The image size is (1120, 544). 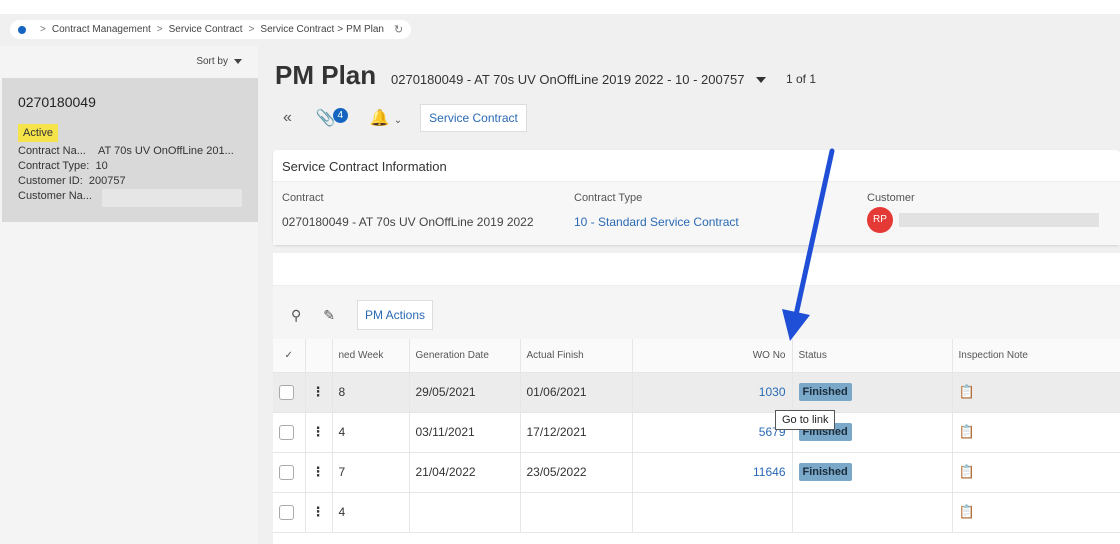 I want to click on card-row-contract-type: Contract Type: 10, so click(x=63, y=166).